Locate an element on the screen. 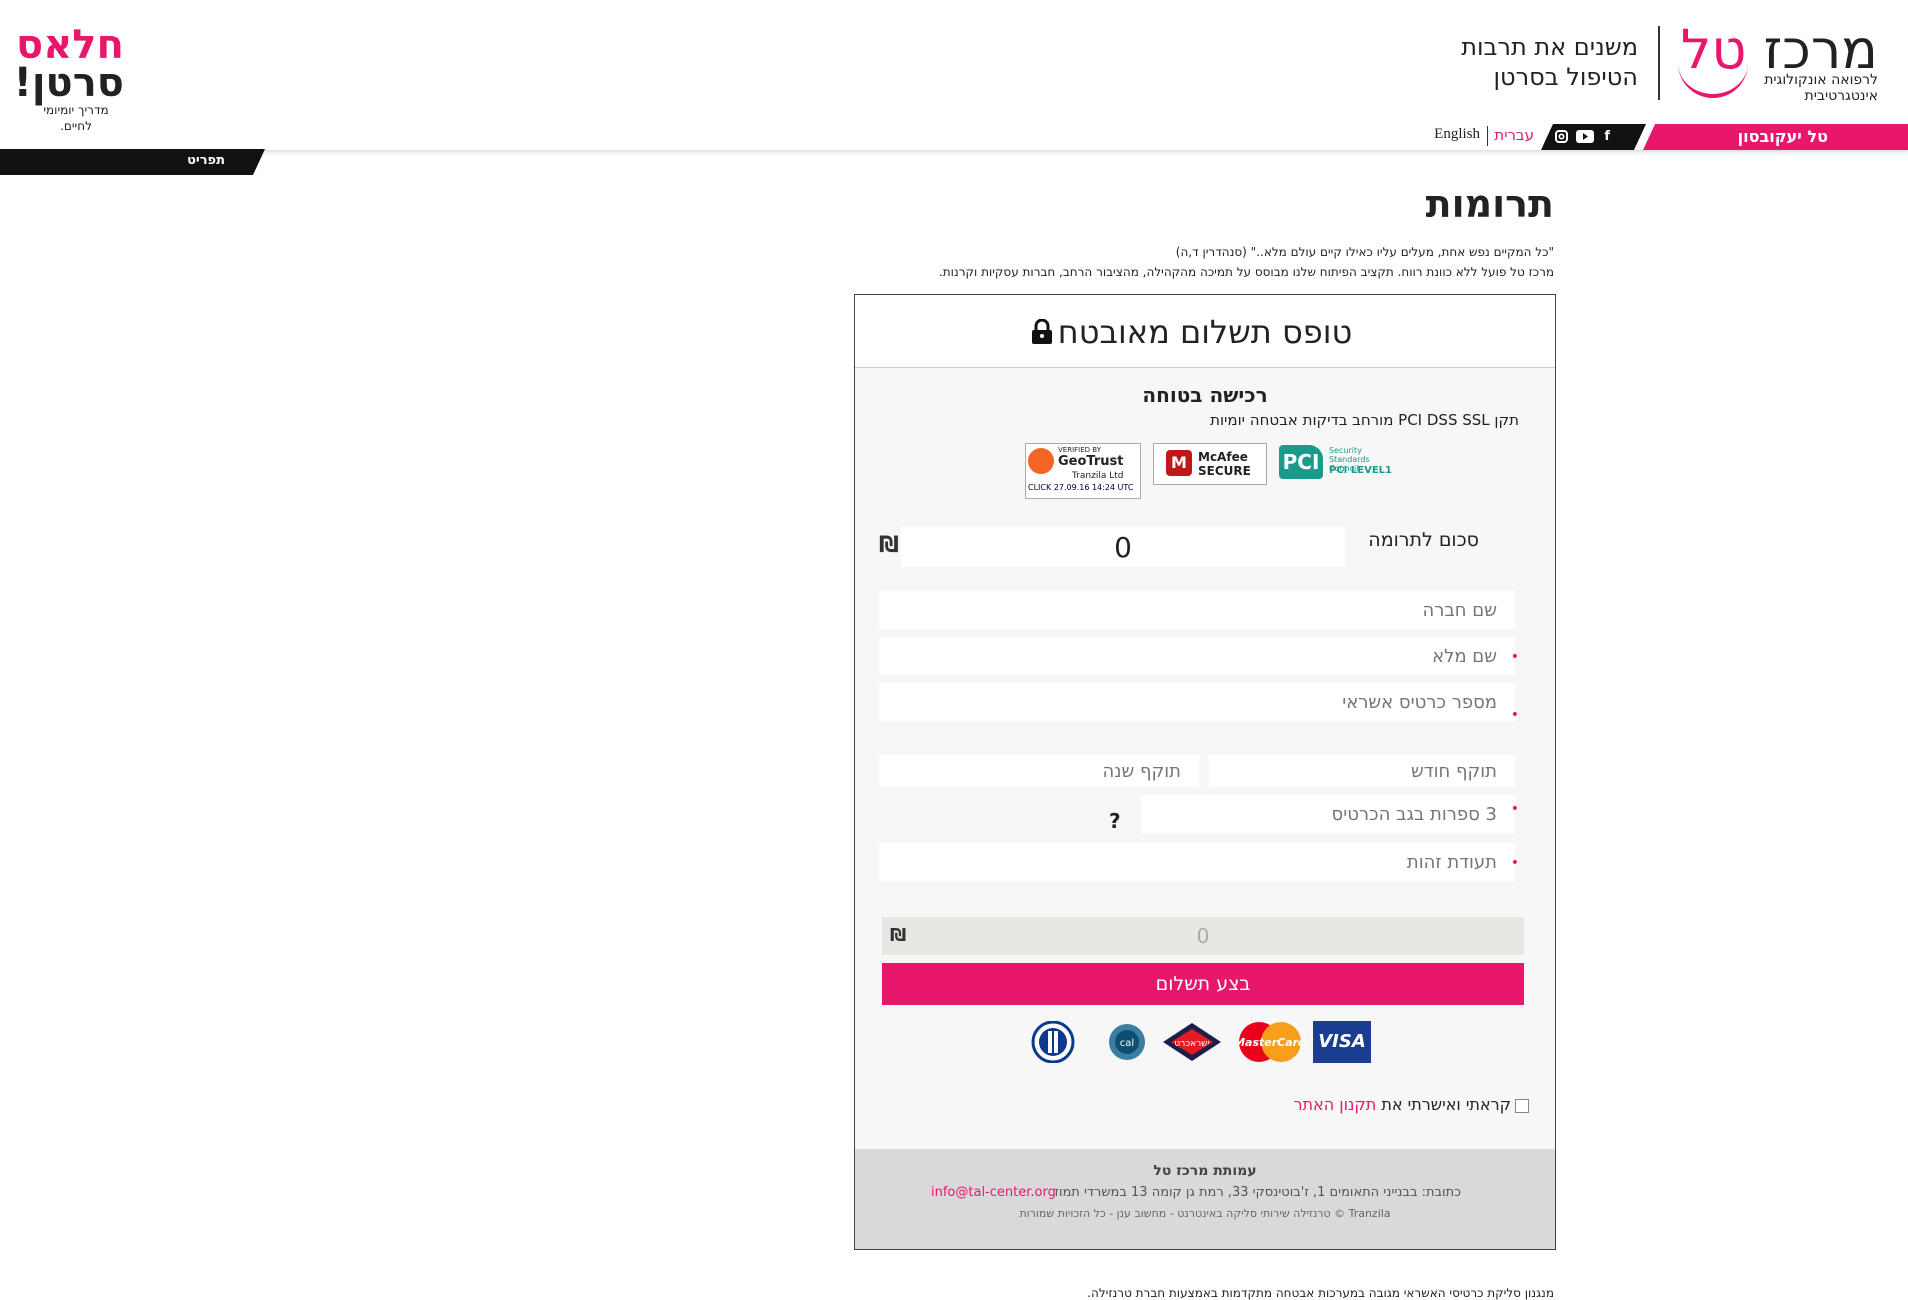  lang-english-link: English is located at coordinates (1457, 134).